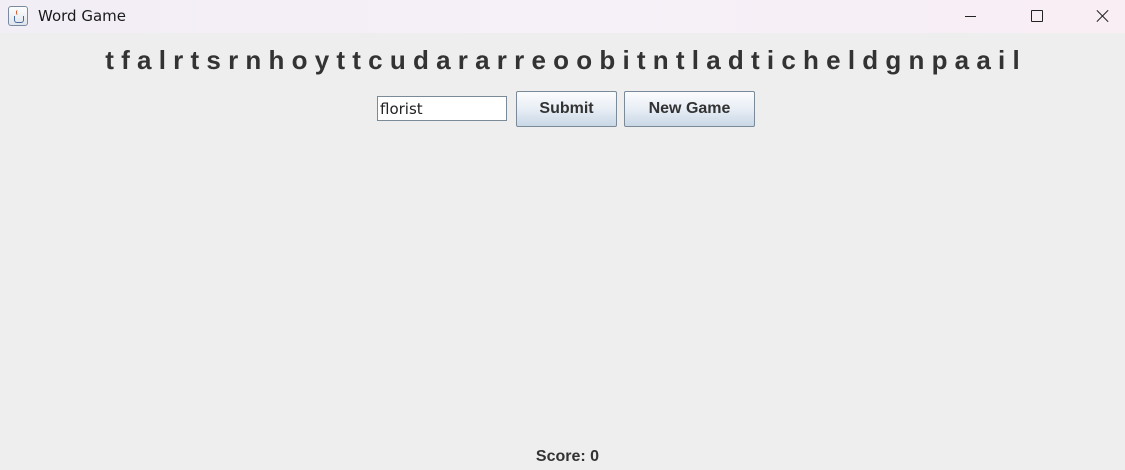  What do you see at coordinates (18, 16) in the screenshot?
I see `java-cup-icon` at bounding box center [18, 16].